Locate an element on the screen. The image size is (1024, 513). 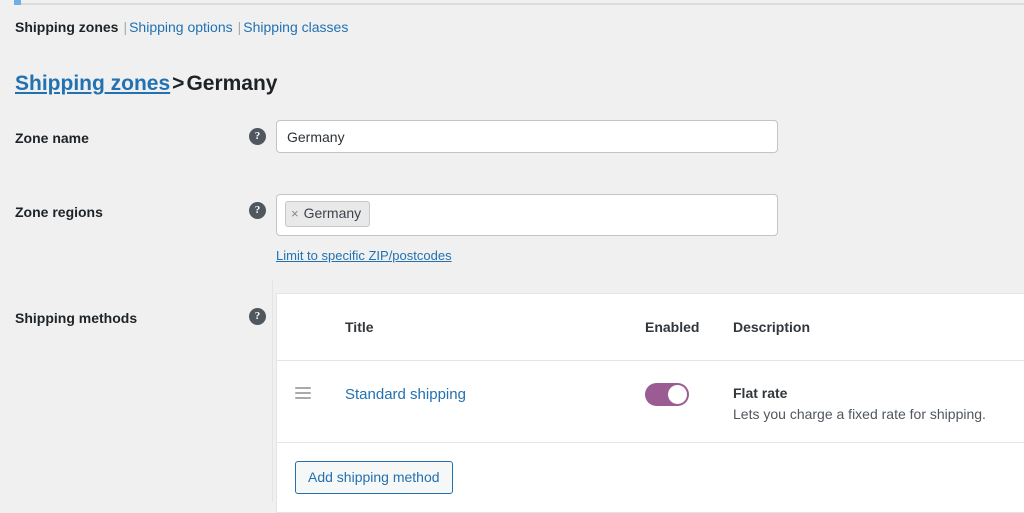
zone-name-input is located at coordinates (527, 136).